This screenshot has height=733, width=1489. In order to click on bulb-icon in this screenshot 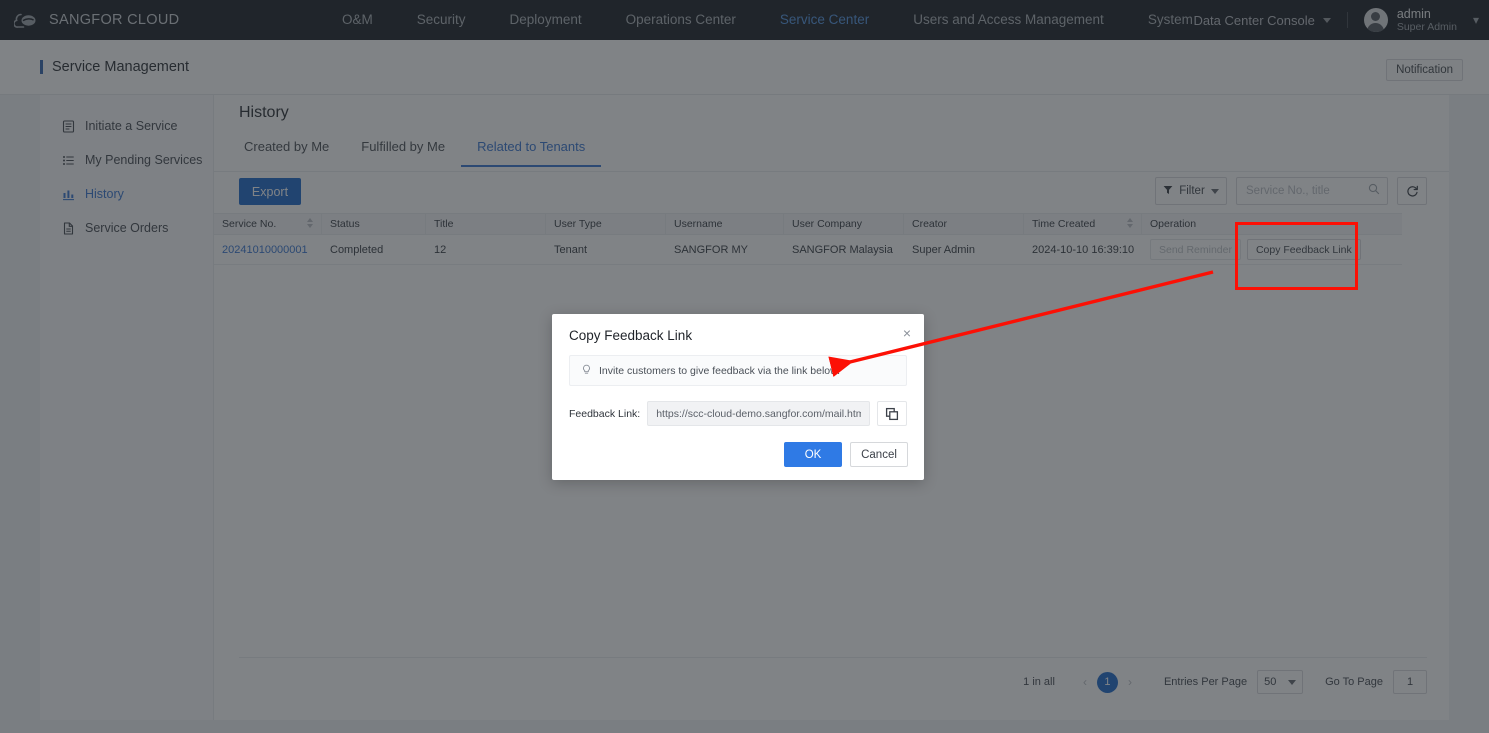, I will do `click(586, 371)`.